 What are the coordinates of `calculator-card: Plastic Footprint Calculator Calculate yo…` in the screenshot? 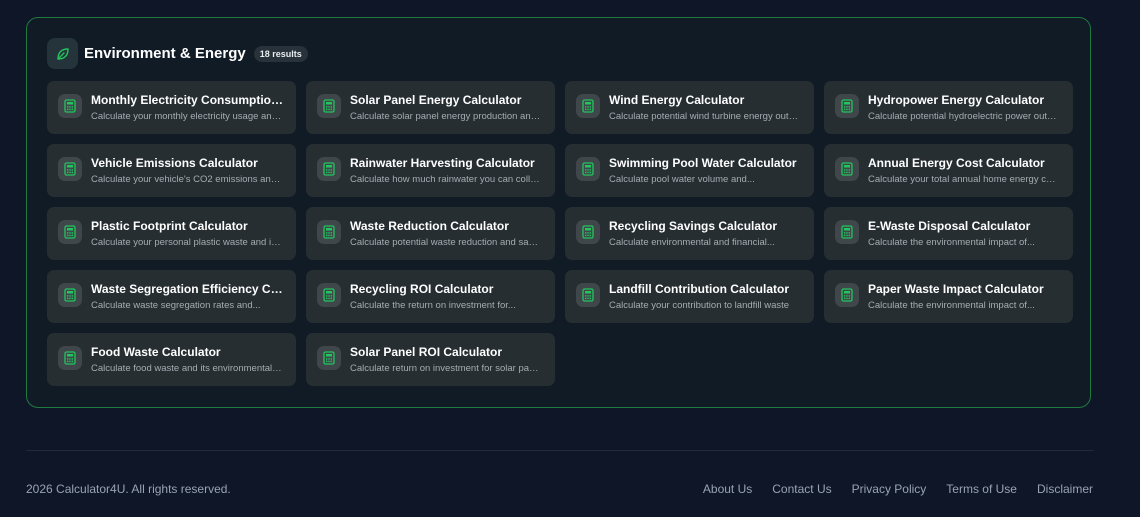 It's located at (171, 233).